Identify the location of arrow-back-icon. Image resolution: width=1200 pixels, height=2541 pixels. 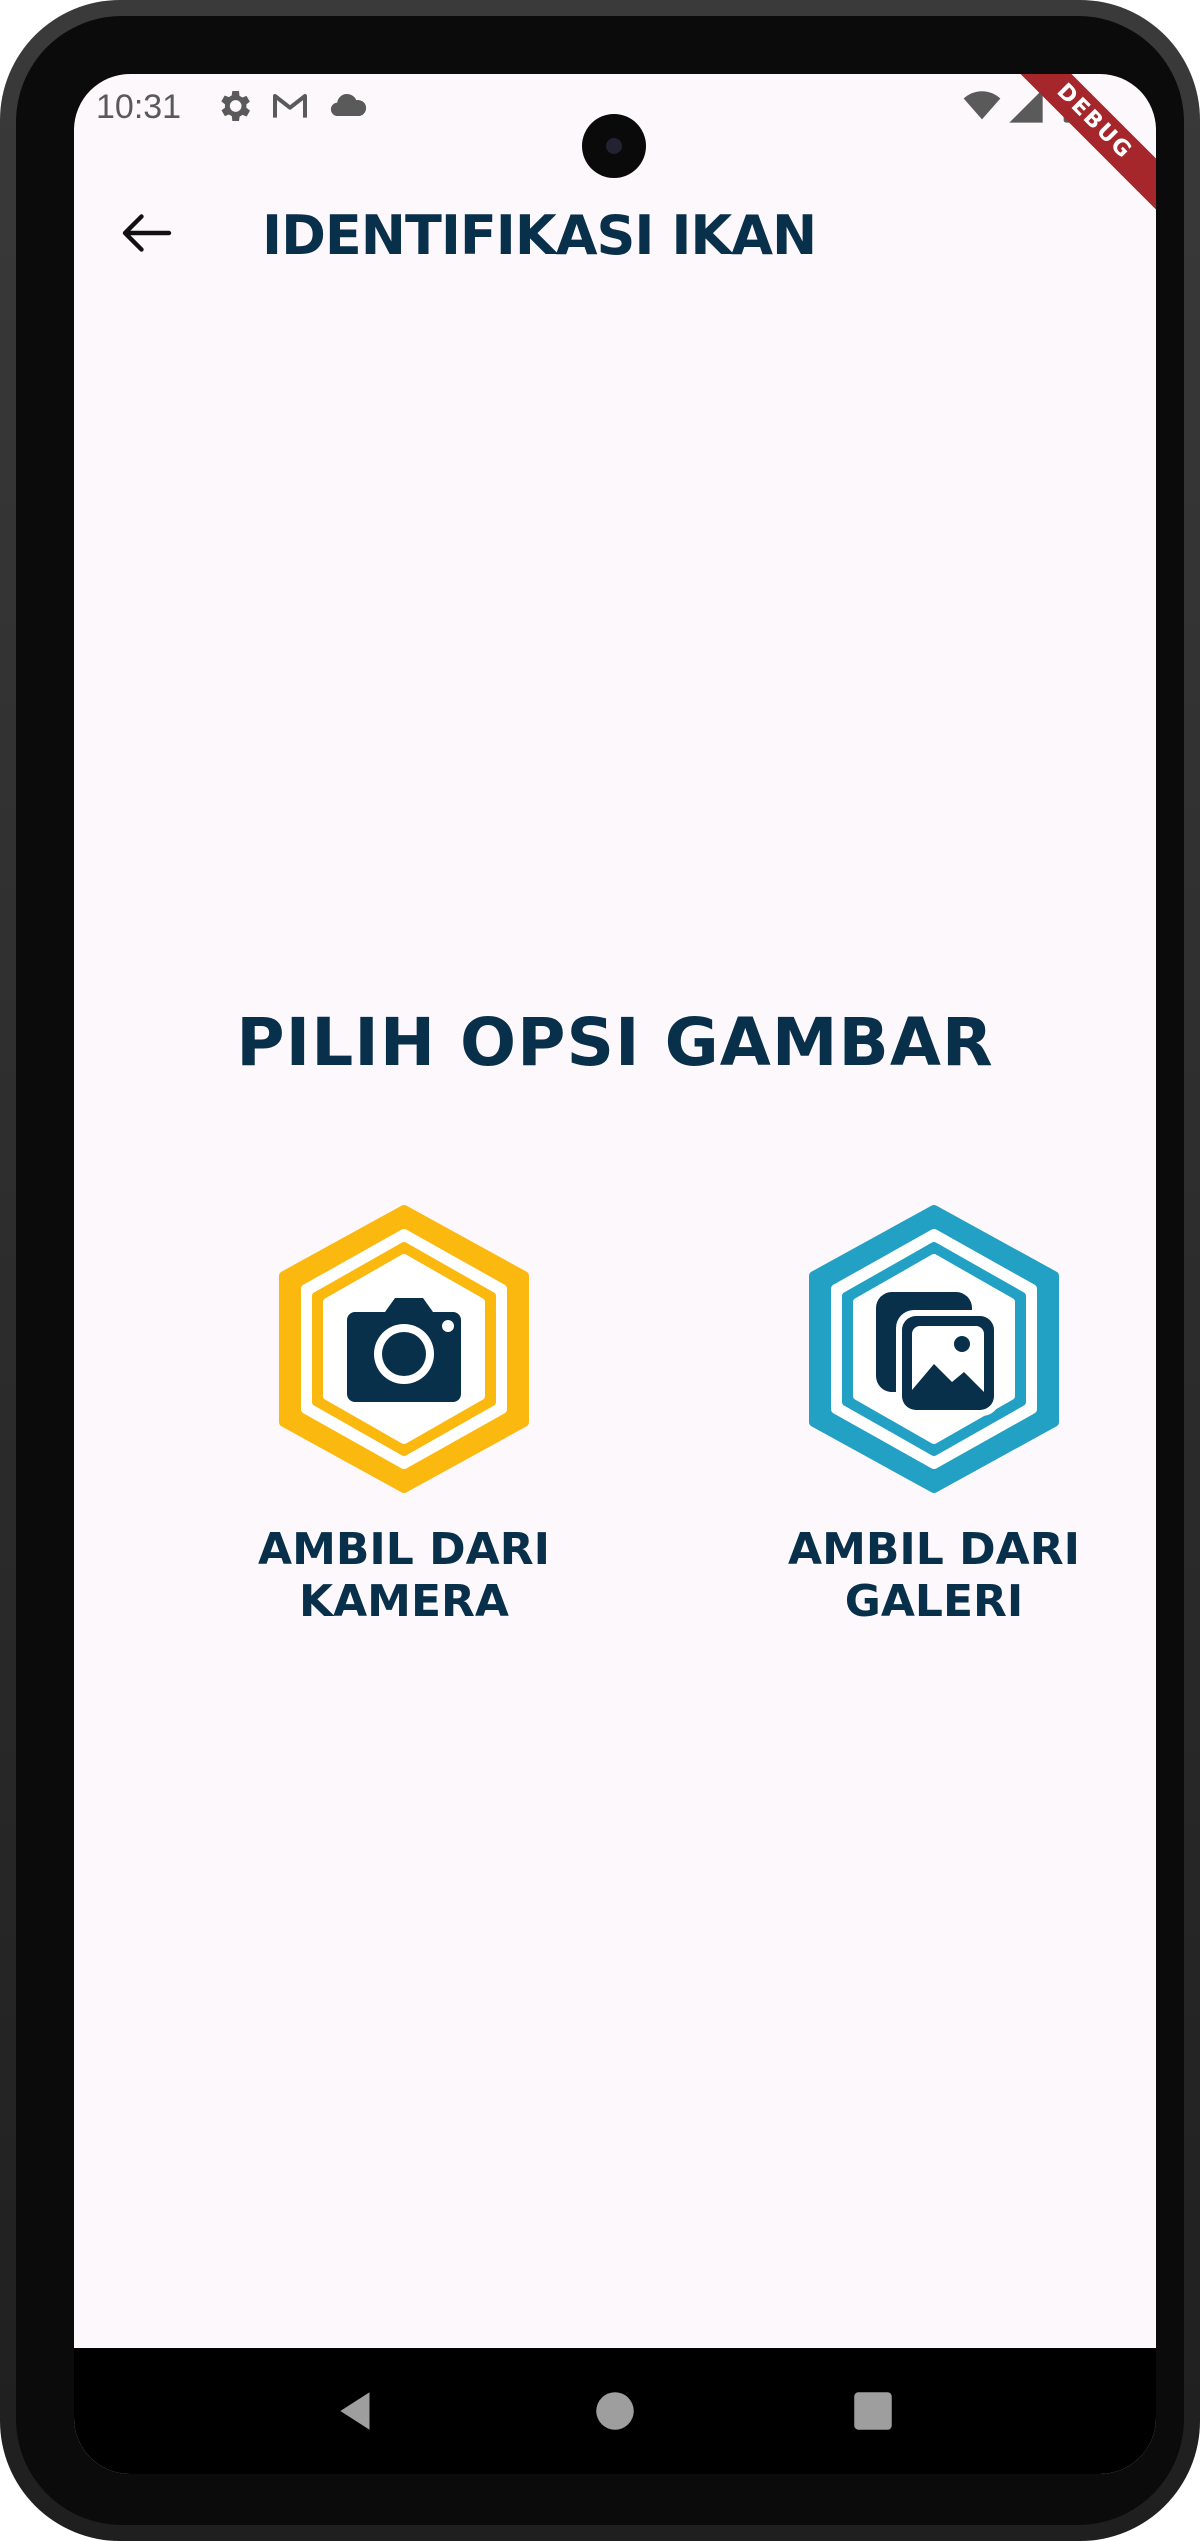
(147, 233).